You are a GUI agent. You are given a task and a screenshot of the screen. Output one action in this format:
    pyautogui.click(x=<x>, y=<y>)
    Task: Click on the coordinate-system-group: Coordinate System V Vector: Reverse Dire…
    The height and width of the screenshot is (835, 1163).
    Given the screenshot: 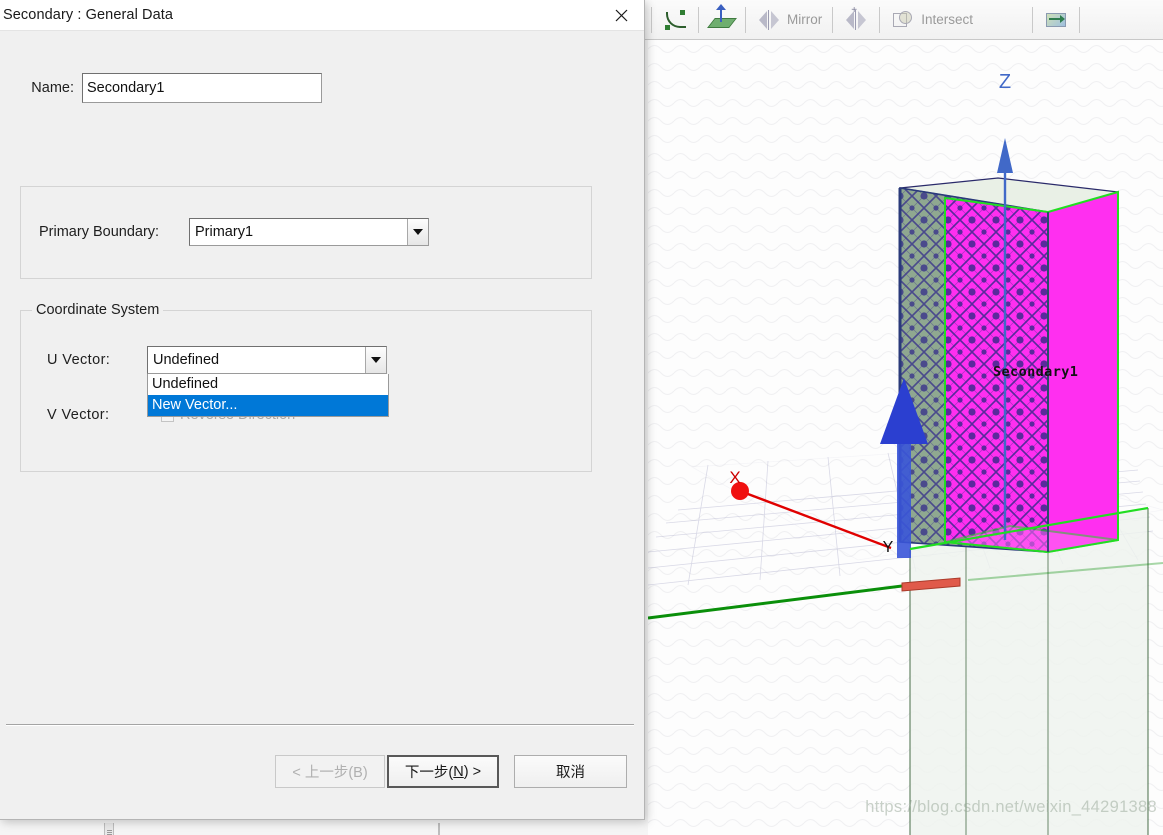 What is the action you would take?
    pyautogui.click(x=306, y=387)
    